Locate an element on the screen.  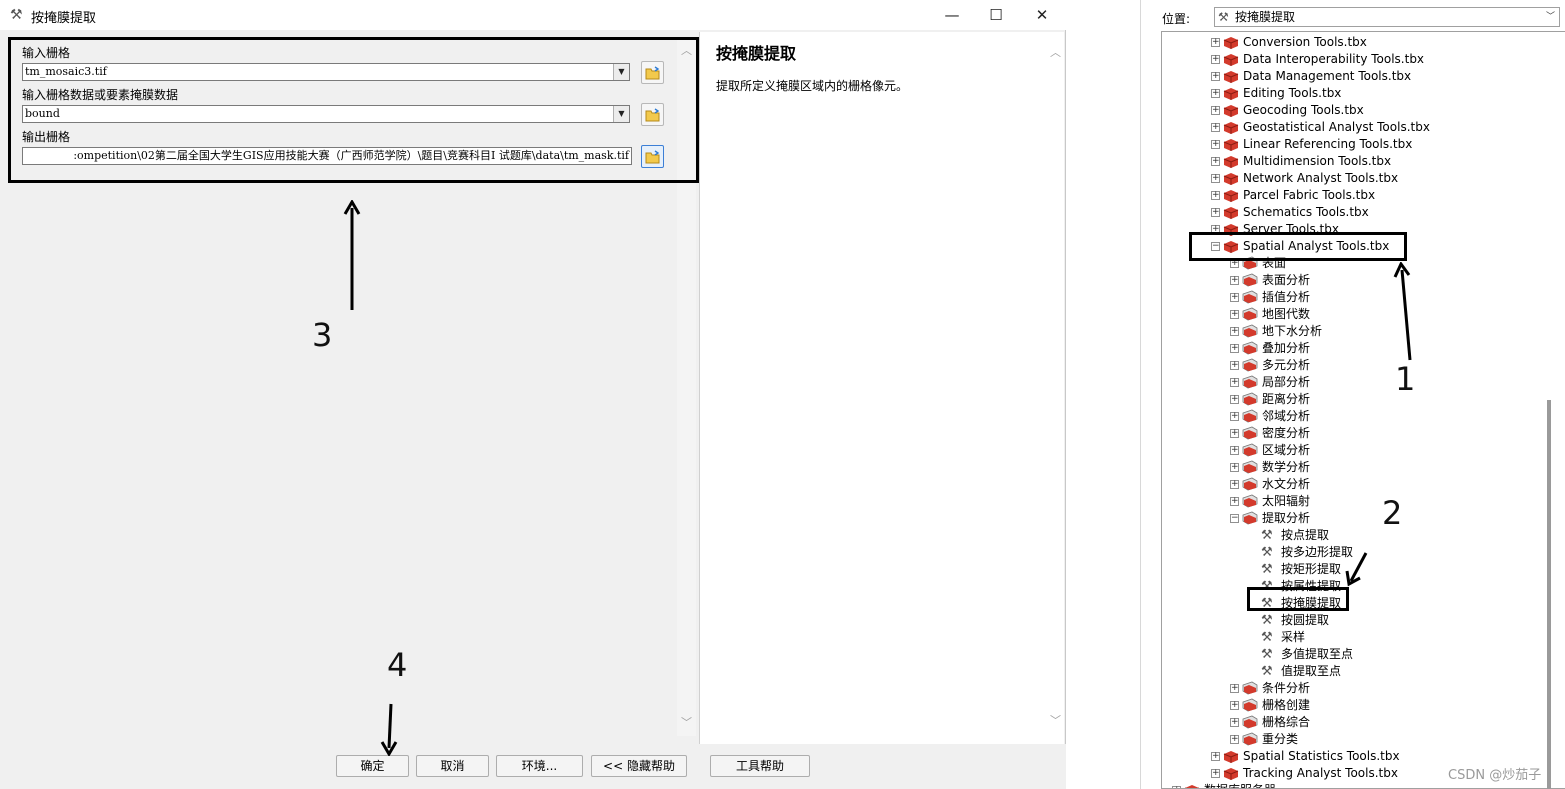
toolbox-row: + Geostatistical Analyst Tools.tbx is located at coordinates (1363, 127).